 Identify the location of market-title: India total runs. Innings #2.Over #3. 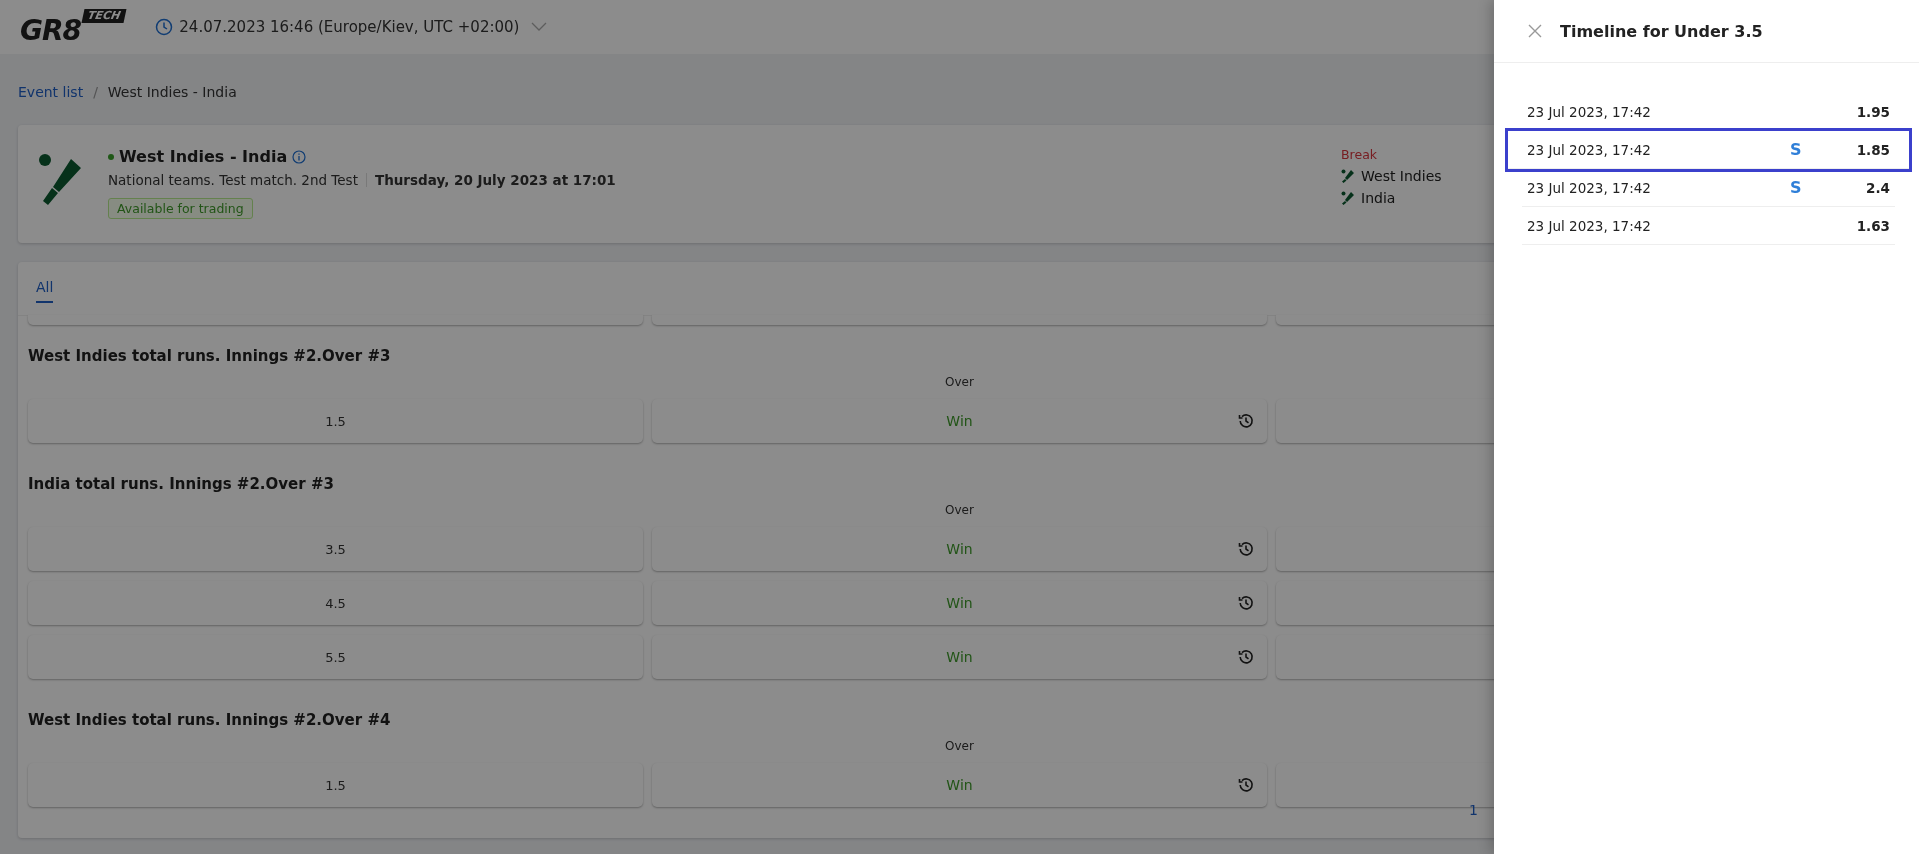
(181, 484).